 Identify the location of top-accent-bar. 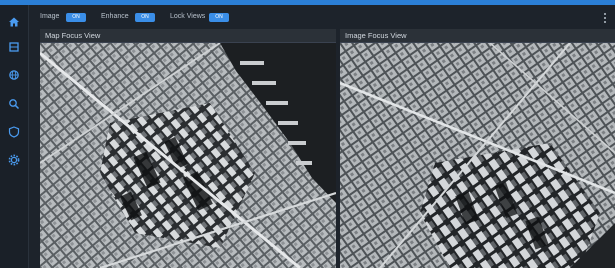
(307, 2).